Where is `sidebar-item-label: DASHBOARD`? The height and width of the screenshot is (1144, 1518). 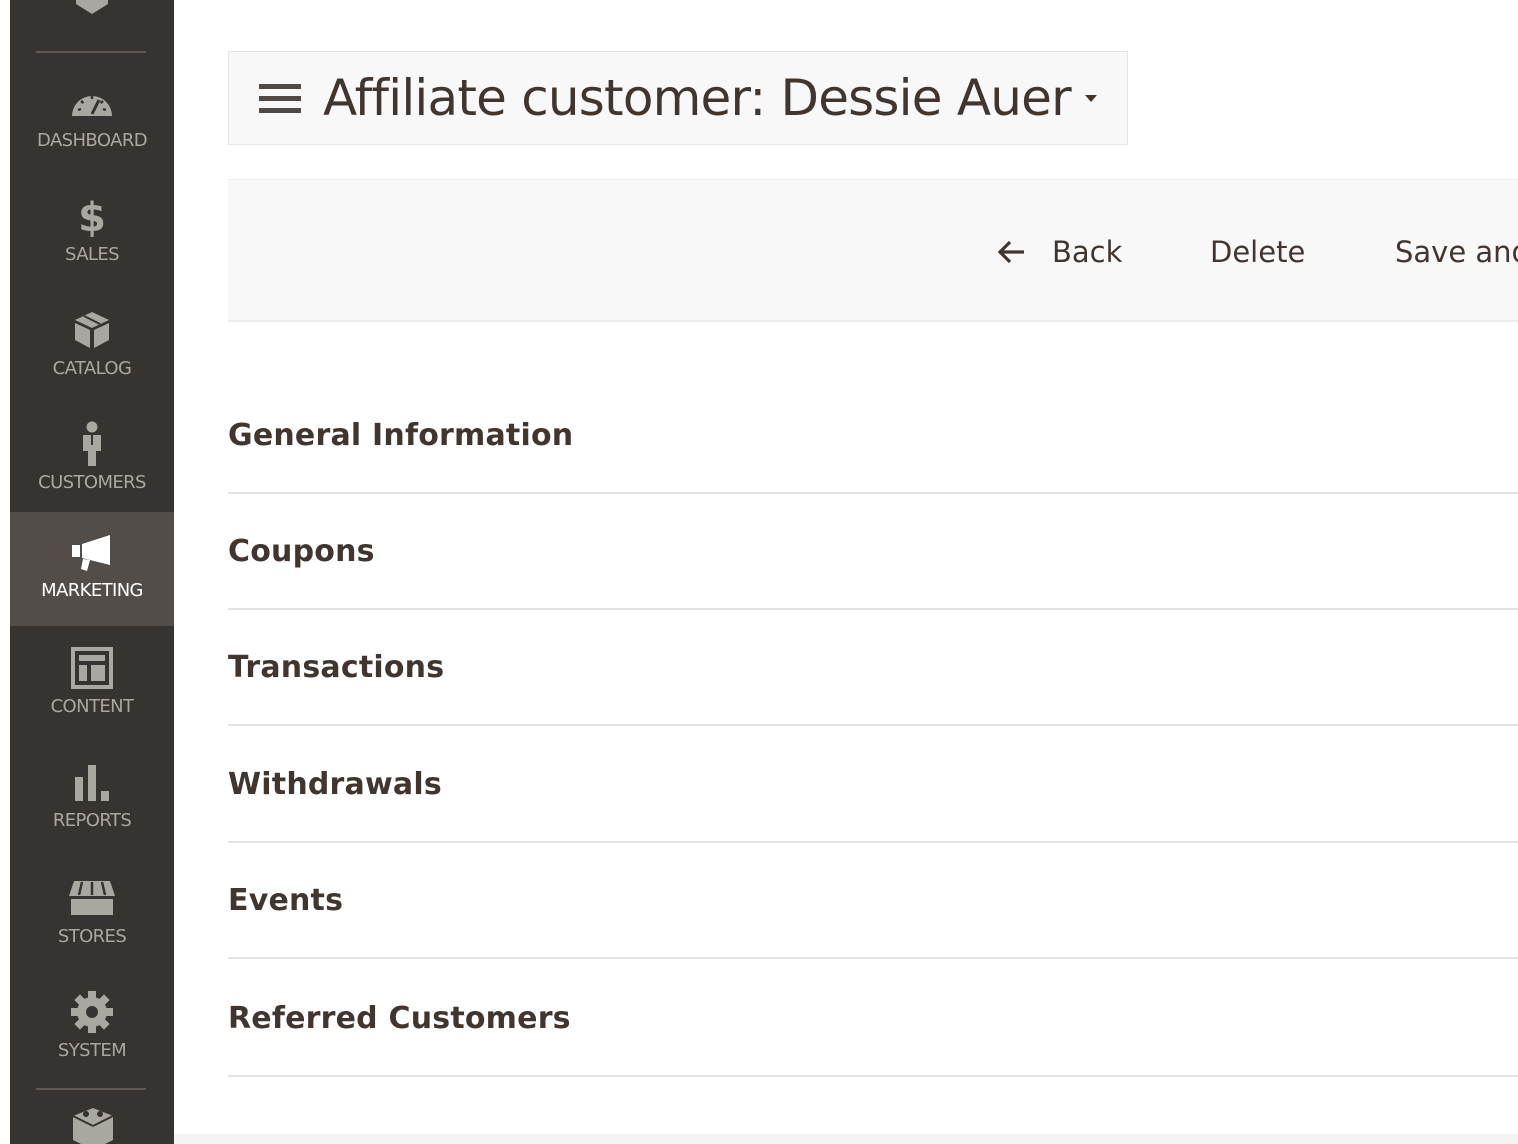 sidebar-item-label: DASHBOARD is located at coordinates (92, 140).